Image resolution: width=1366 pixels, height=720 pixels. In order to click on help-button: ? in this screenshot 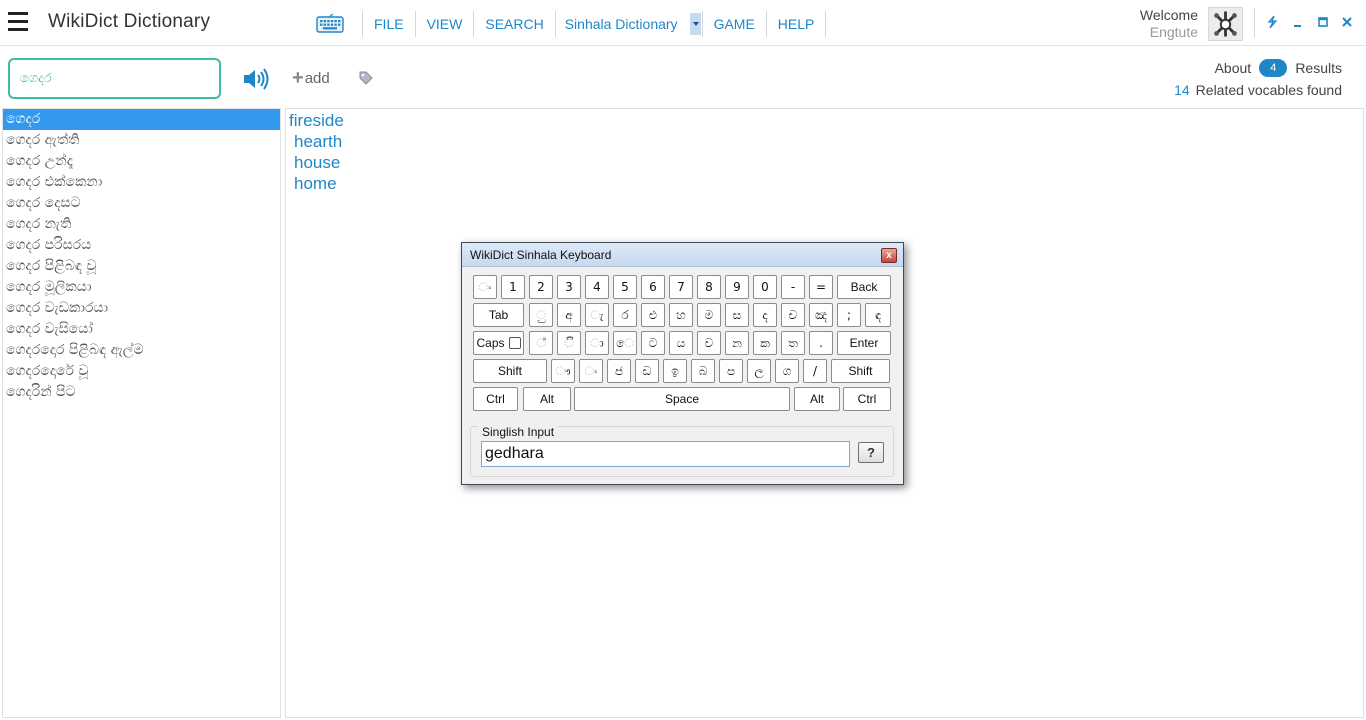, I will do `click(871, 452)`.